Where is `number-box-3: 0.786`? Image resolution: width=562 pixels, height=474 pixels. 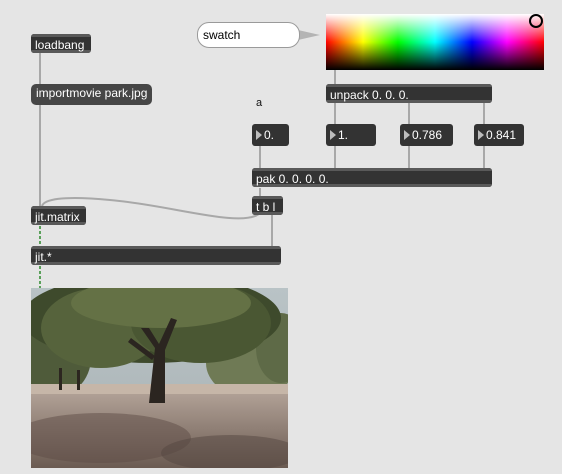 number-box-3: 0.786 is located at coordinates (426, 135).